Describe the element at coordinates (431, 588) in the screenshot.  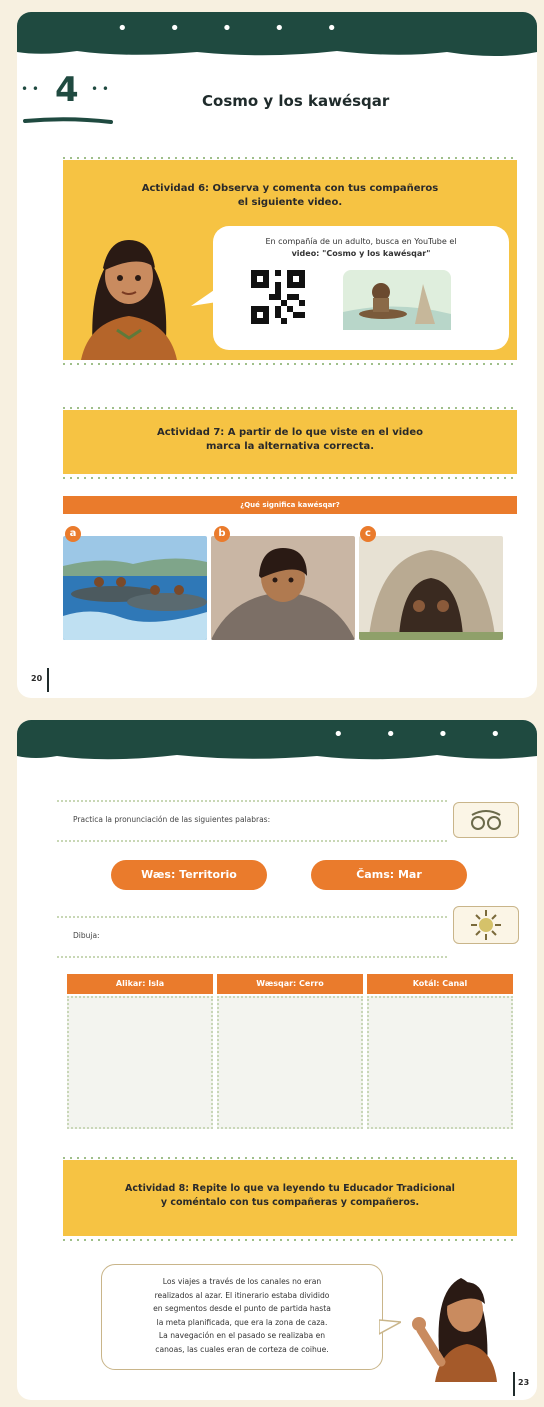
I see `option-c-image` at that location.